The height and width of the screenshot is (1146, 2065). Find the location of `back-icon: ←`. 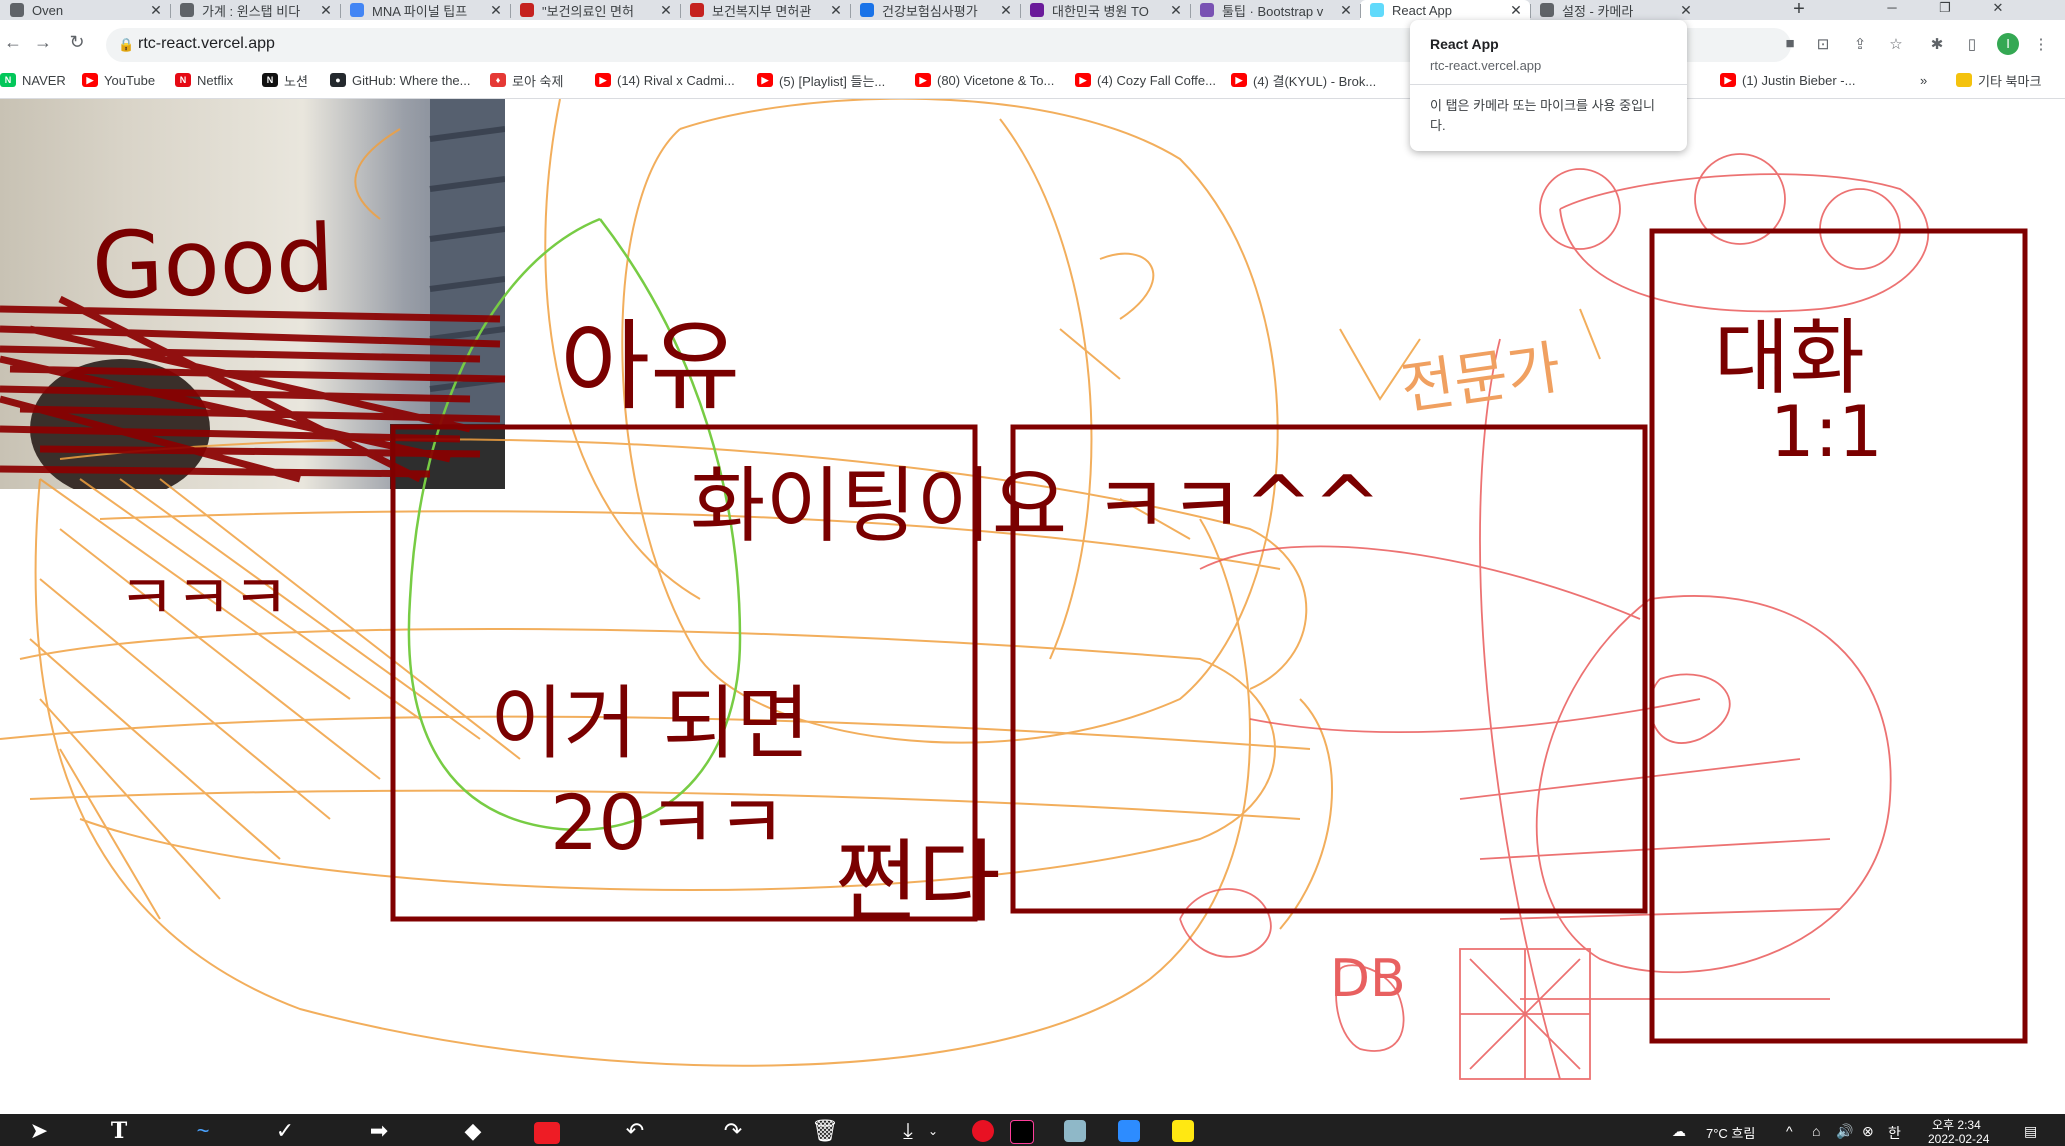

back-icon: ← is located at coordinates (13, 42).